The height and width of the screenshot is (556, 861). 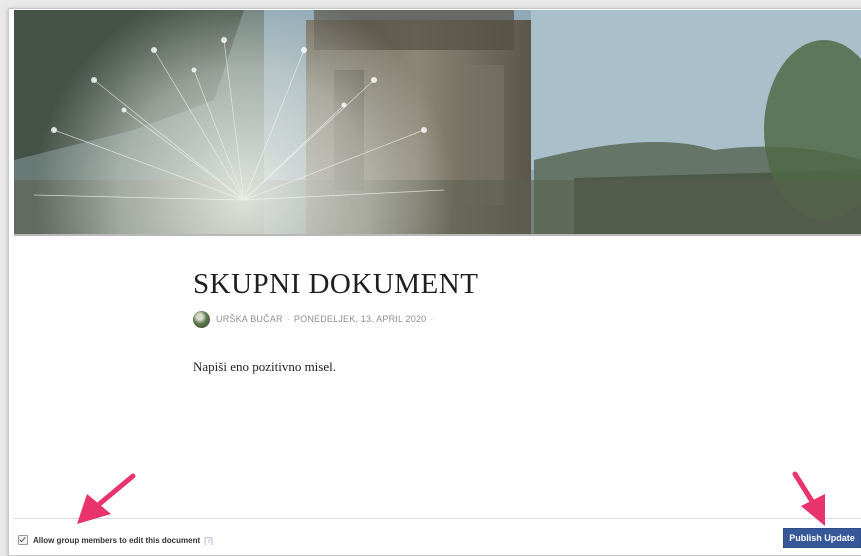 What do you see at coordinates (106, 498) in the screenshot?
I see `annotation-arrow-icon` at bounding box center [106, 498].